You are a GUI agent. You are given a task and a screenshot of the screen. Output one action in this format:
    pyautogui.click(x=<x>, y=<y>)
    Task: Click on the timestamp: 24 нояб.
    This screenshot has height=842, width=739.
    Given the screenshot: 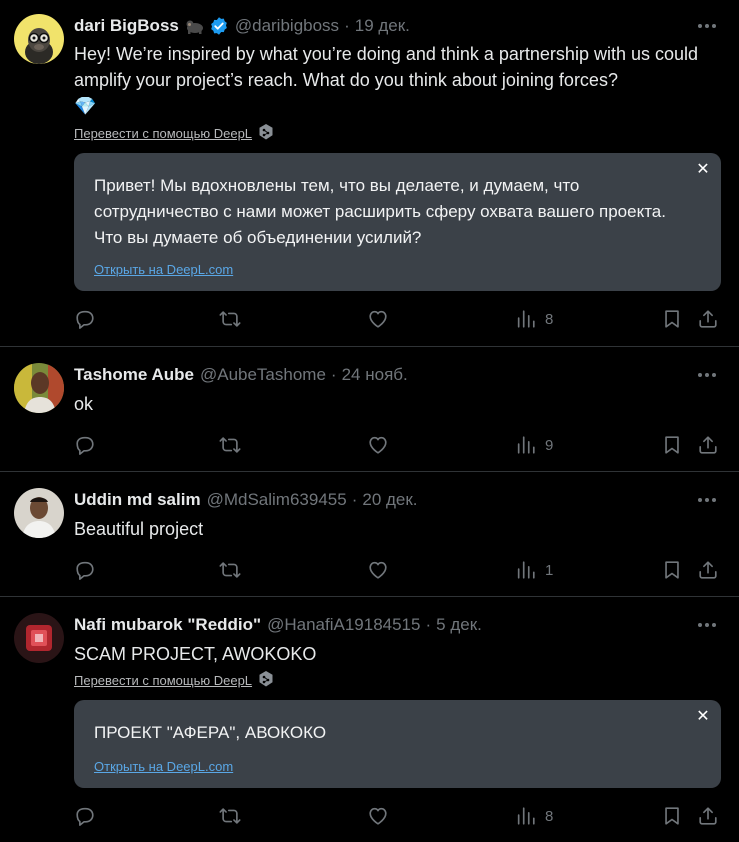 What is the action you would take?
    pyautogui.click(x=375, y=375)
    